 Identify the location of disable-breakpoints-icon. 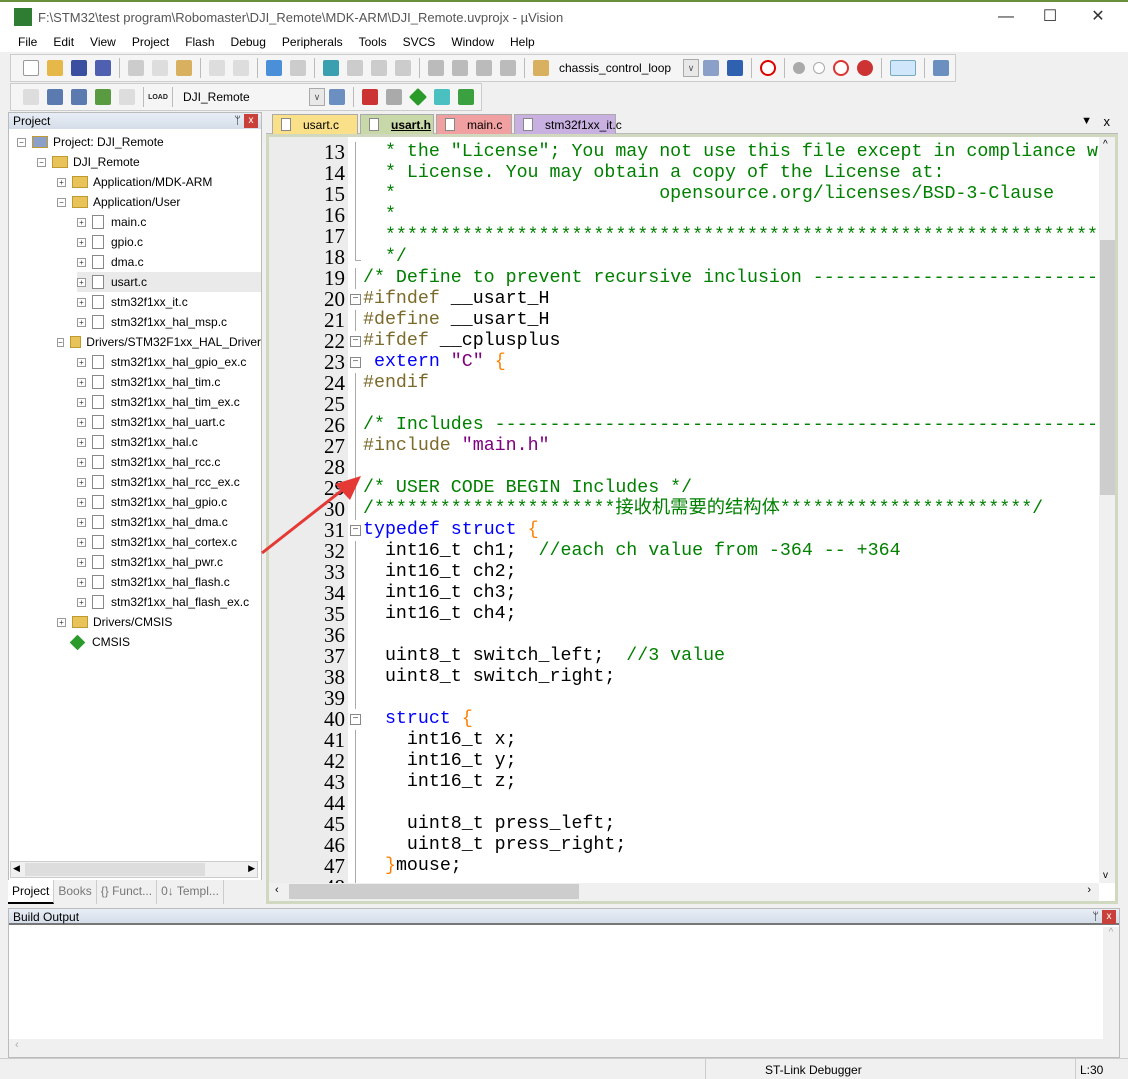
(841, 68).